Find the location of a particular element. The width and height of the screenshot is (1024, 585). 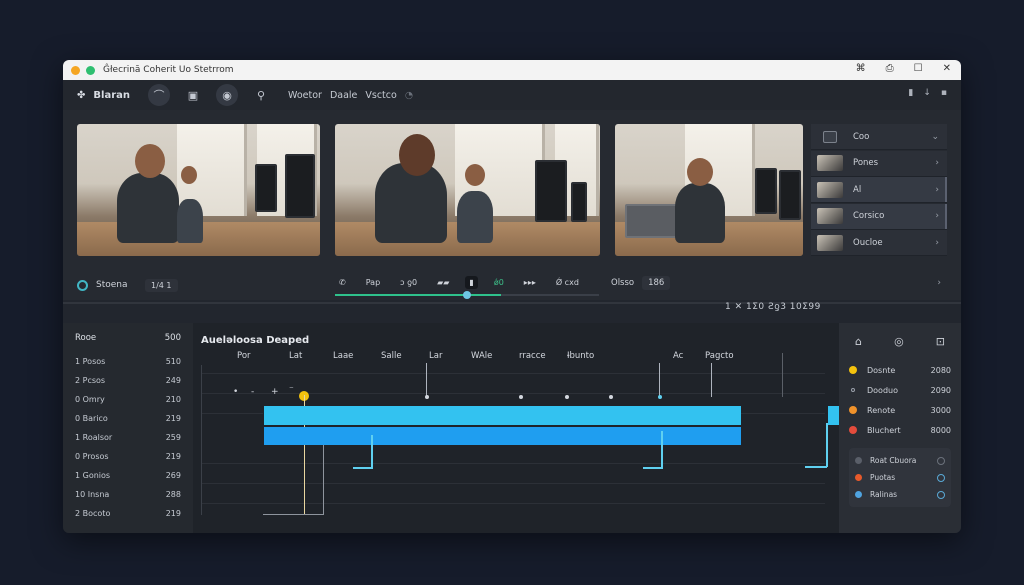

track-row: 2 Bocoto 219 is located at coordinates (128, 513).